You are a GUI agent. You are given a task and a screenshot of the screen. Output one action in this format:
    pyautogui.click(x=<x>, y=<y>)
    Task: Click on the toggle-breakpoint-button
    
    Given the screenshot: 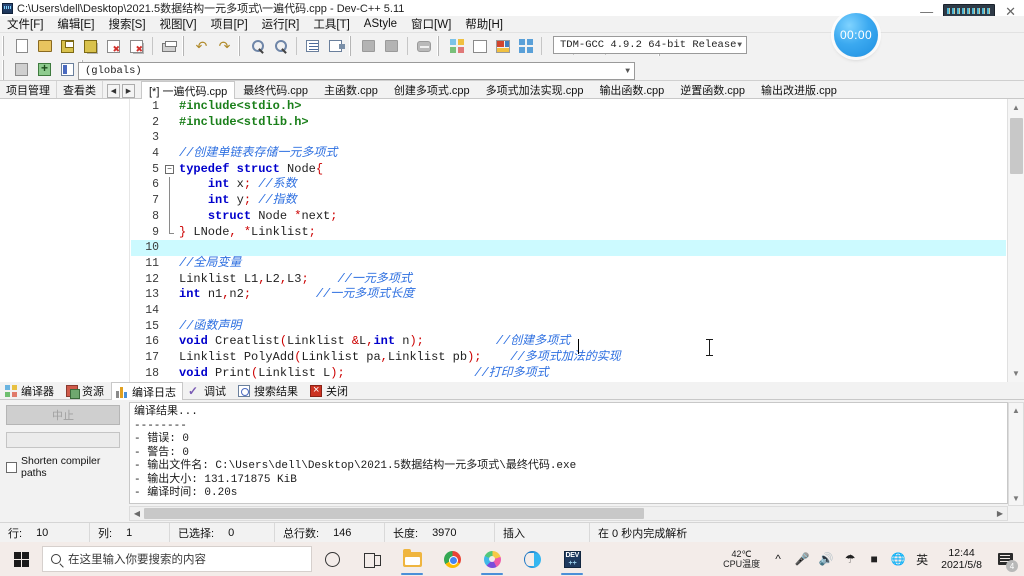 What is the action you would take?
    pyautogui.click(x=423, y=46)
    